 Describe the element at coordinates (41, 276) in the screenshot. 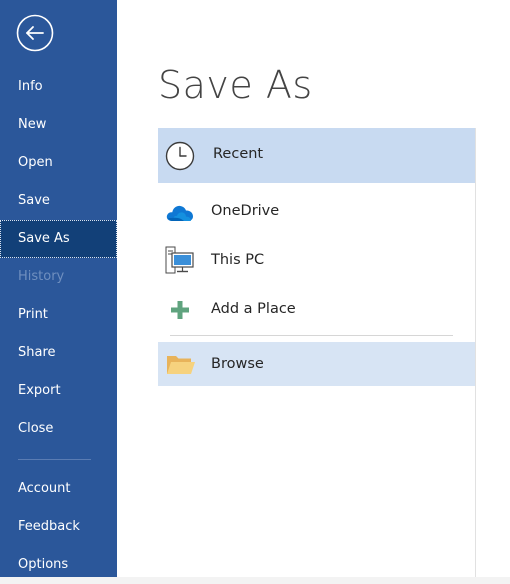

I see `nav-history: History` at that location.